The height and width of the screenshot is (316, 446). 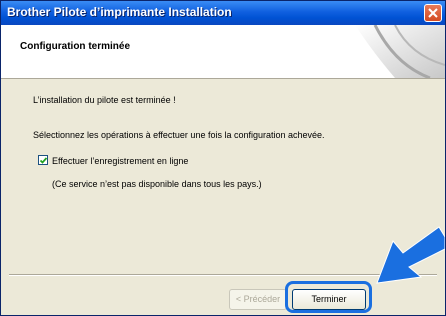 I want to click on close-button, so click(x=433, y=13).